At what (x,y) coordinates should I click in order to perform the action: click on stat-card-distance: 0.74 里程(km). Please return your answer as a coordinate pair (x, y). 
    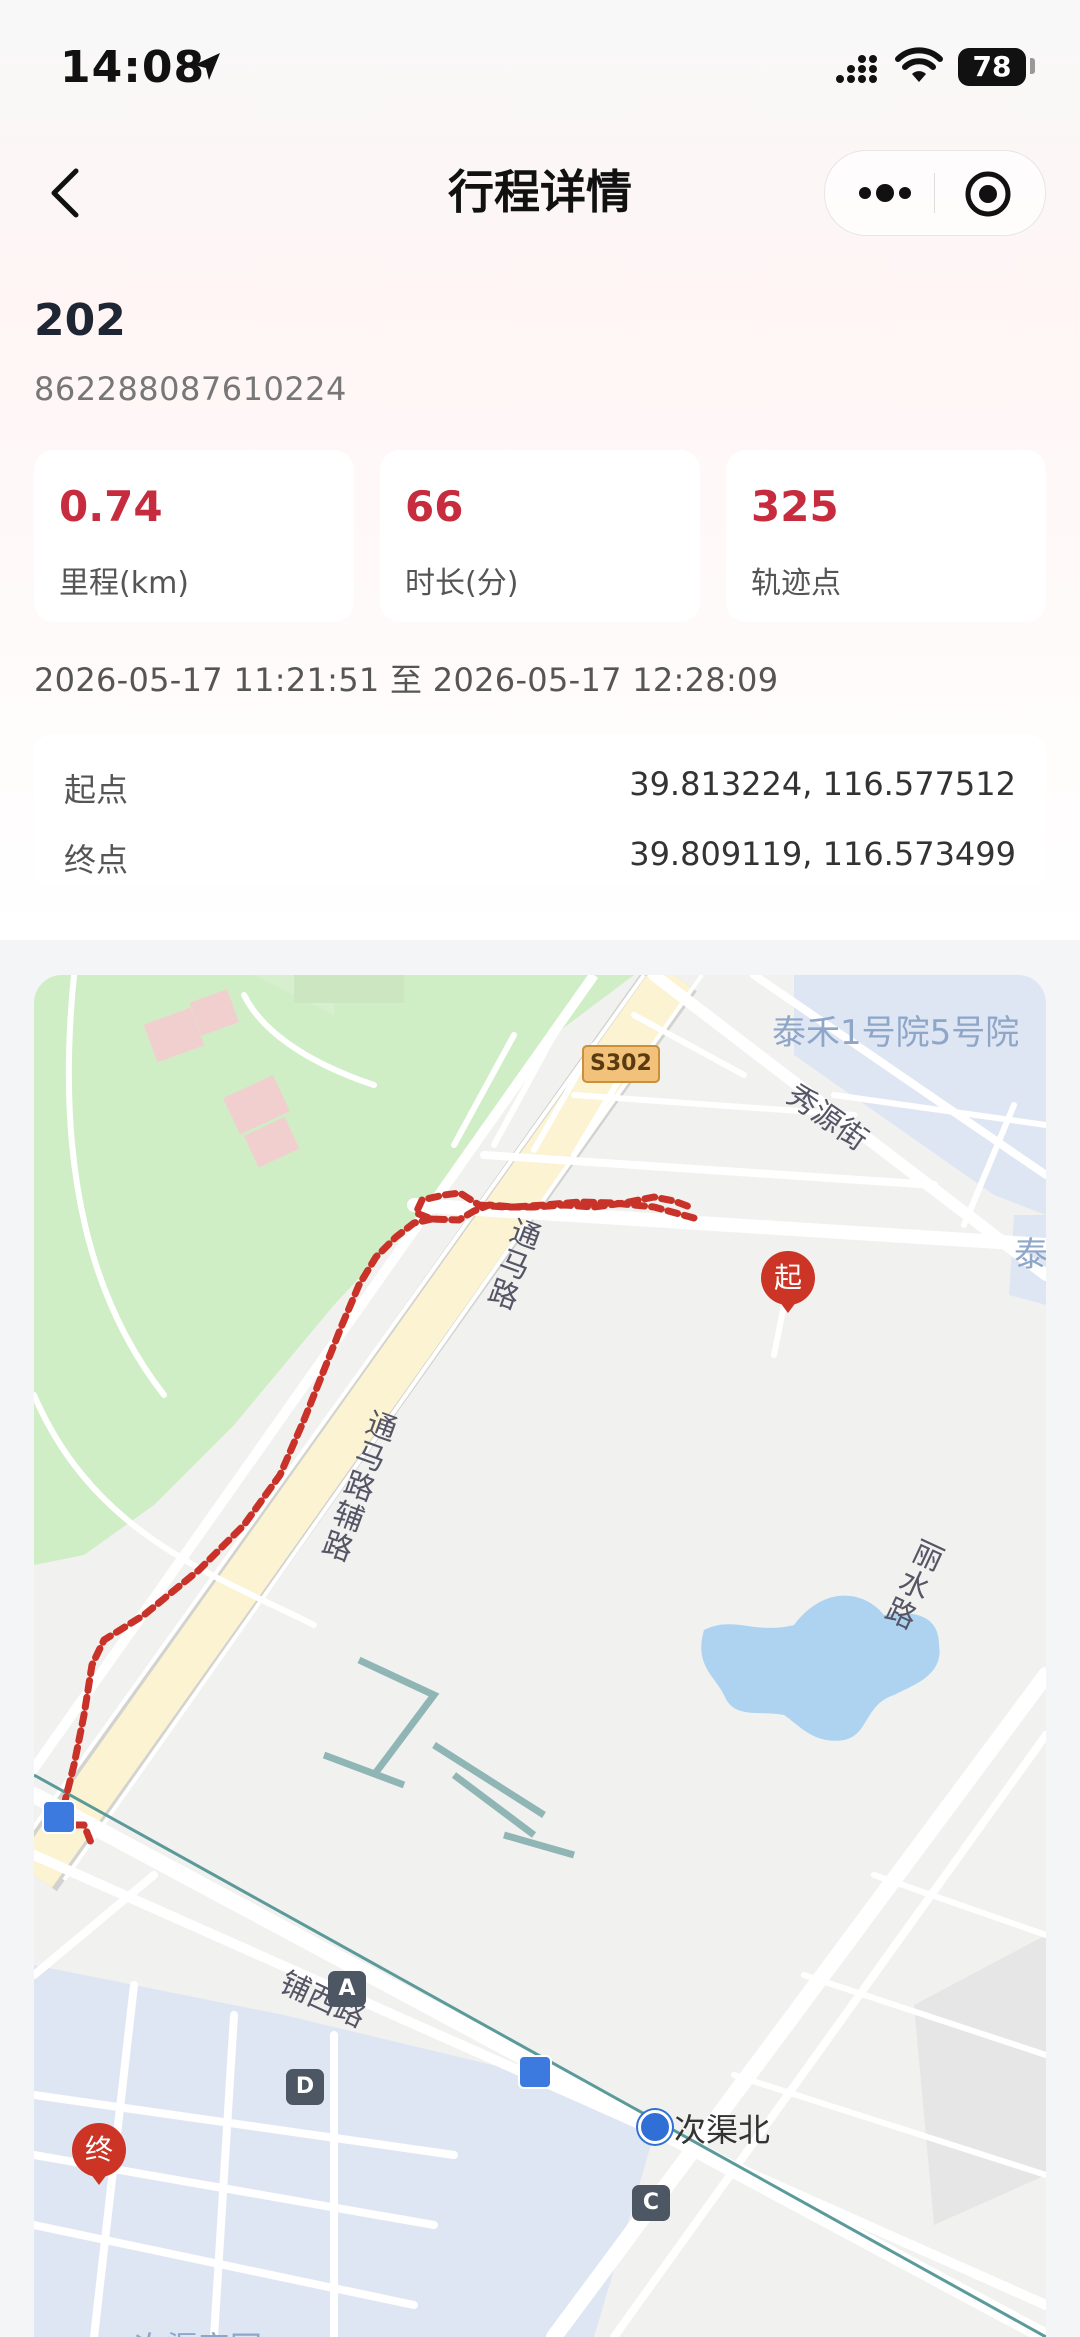
    Looking at the image, I should click on (194, 536).